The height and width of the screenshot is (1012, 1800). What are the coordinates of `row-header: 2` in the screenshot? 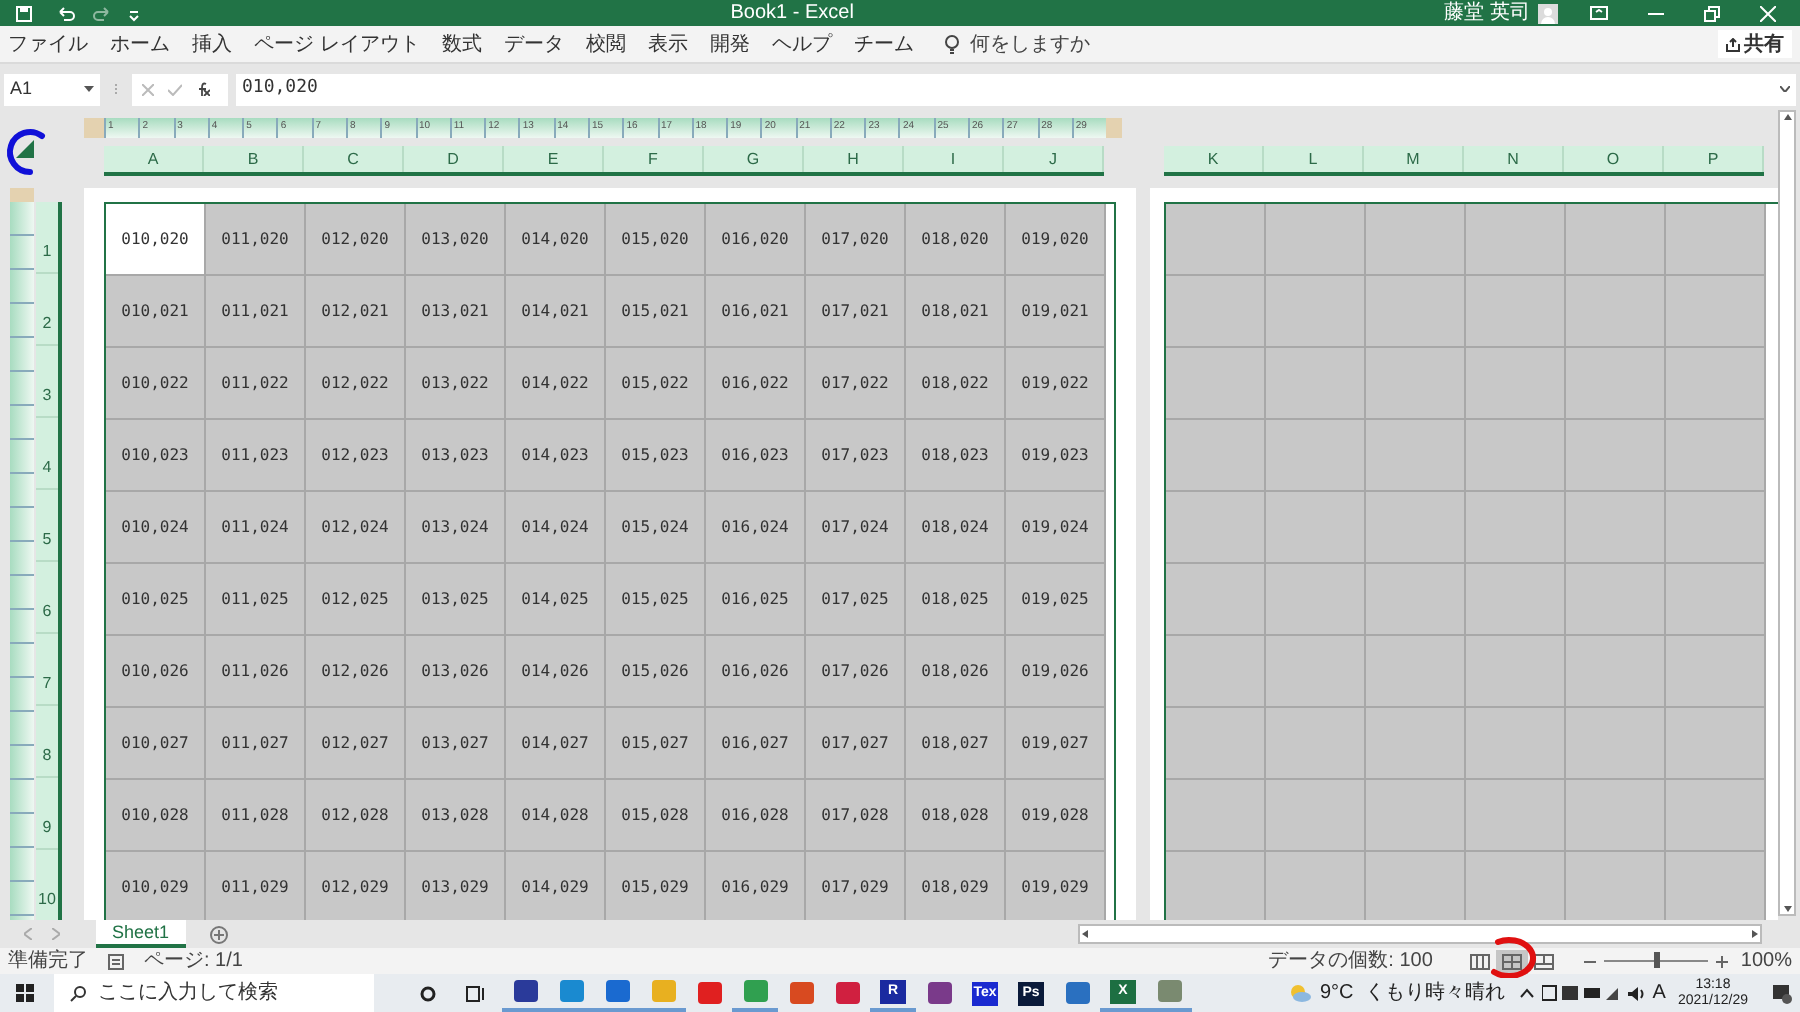 It's located at (47, 310).